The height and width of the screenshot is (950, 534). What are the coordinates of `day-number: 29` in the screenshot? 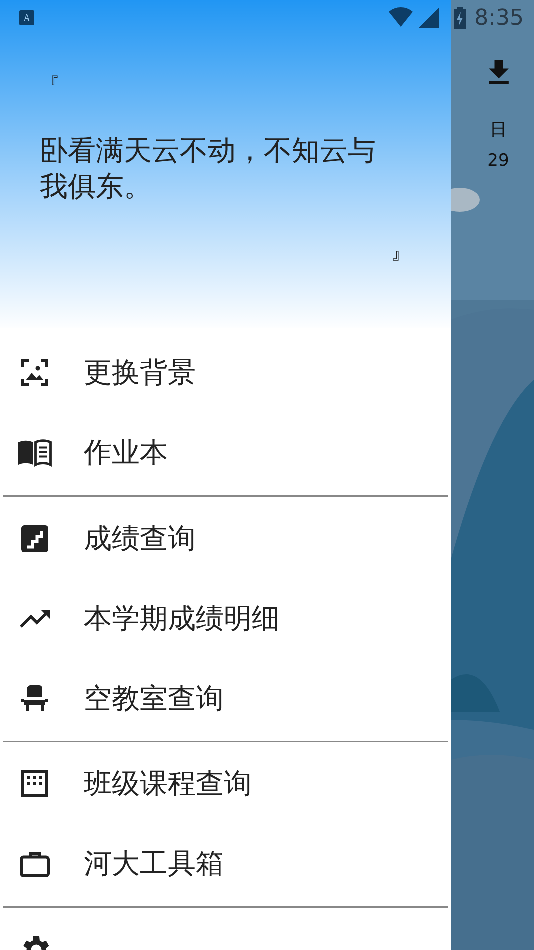 It's located at (499, 161).